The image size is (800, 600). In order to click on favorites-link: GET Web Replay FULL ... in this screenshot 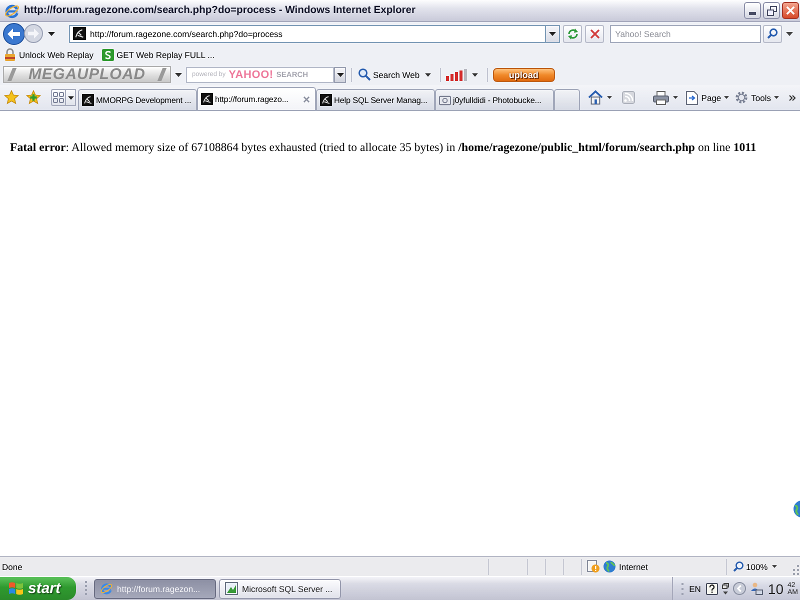, I will do `click(158, 54)`.